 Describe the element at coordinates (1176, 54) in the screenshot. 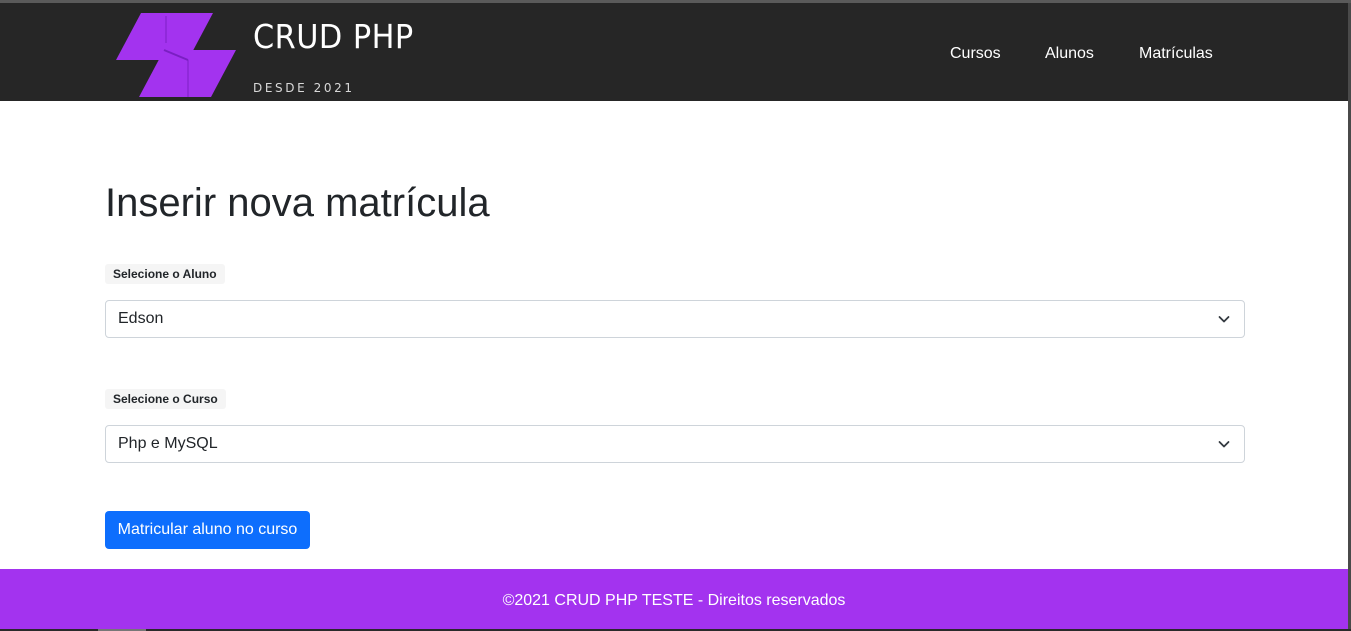

I see `nav-link-matriculas: Matrículas` at that location.